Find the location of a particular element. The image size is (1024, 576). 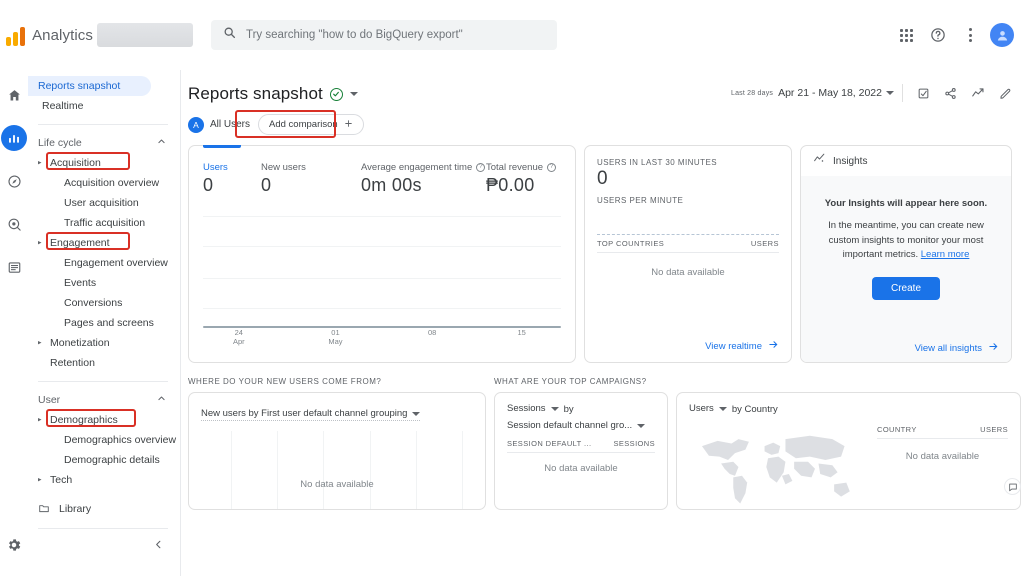

brand: Analytics is located at coordinates (46, 35).